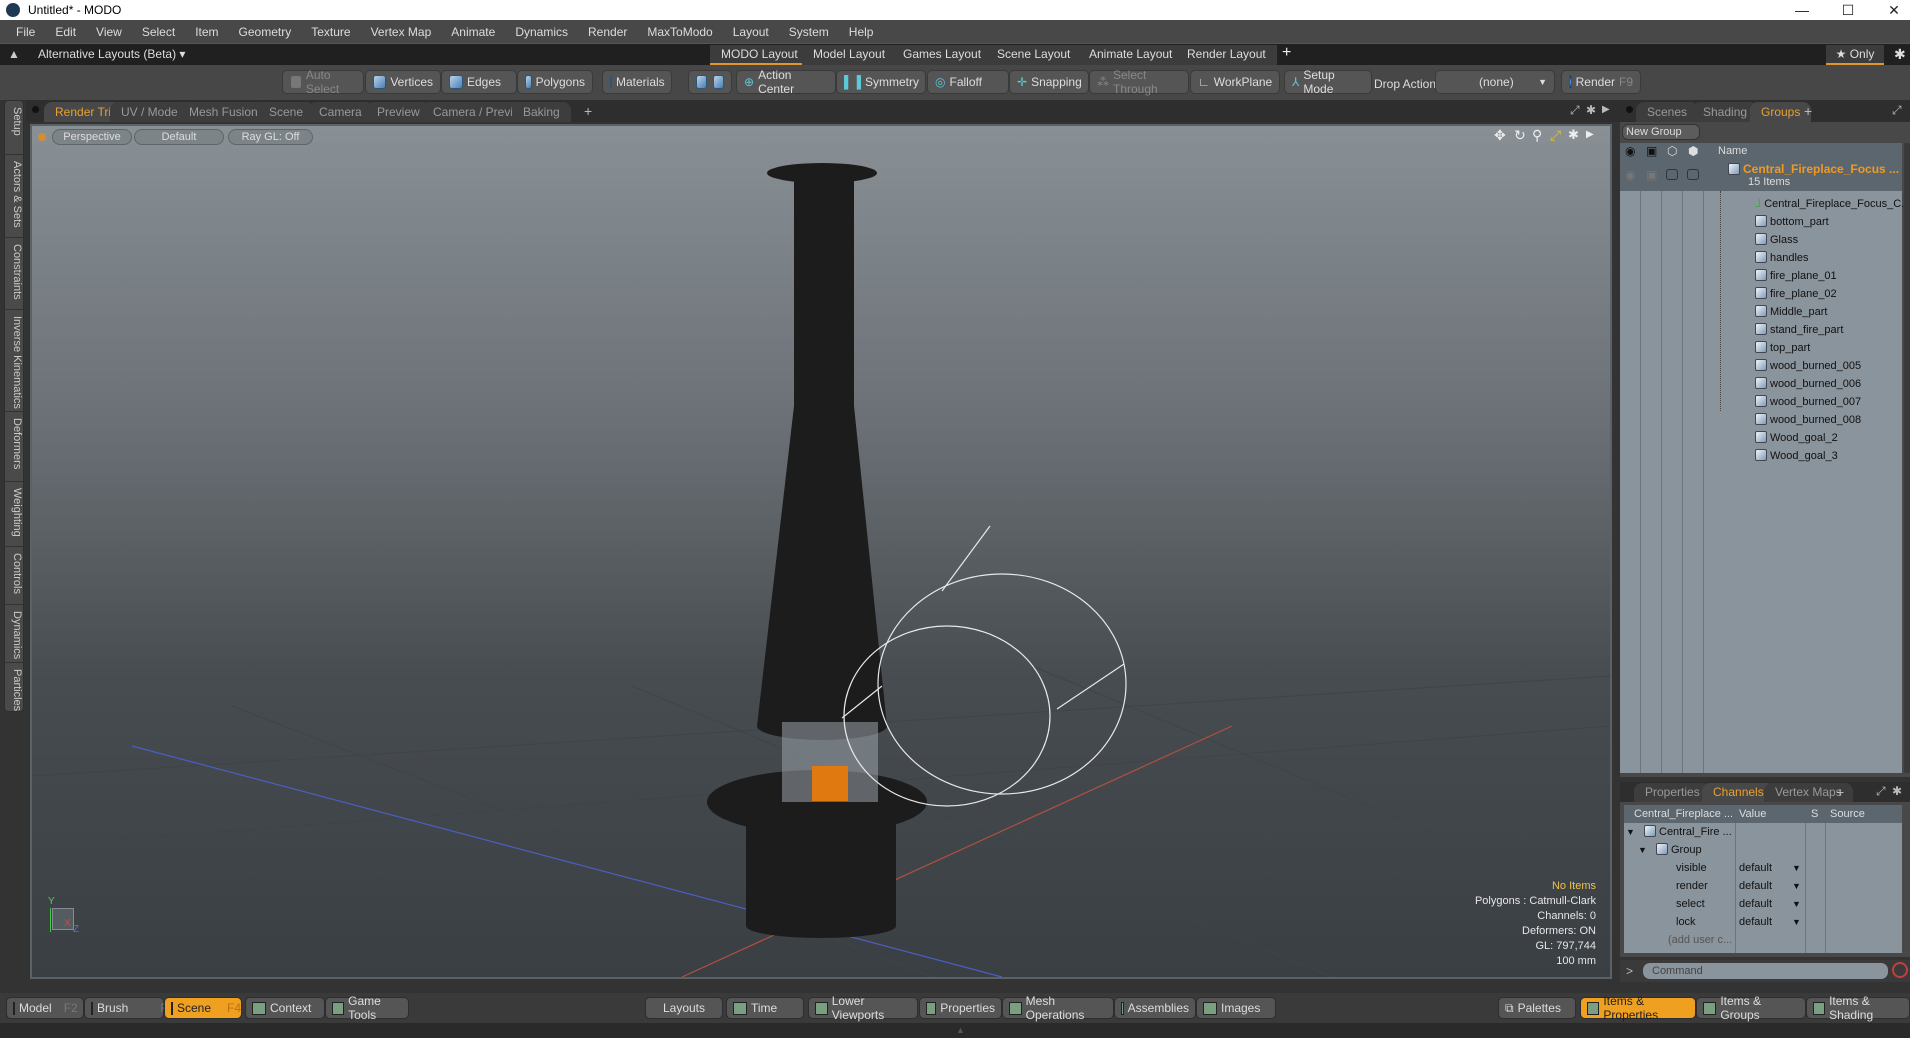 Image resolution: width=1910 pixels, height=1038 pixels. Describe the element at coordinates (861, 32) in the screenshot. I see `menu-help: Help` at that location.